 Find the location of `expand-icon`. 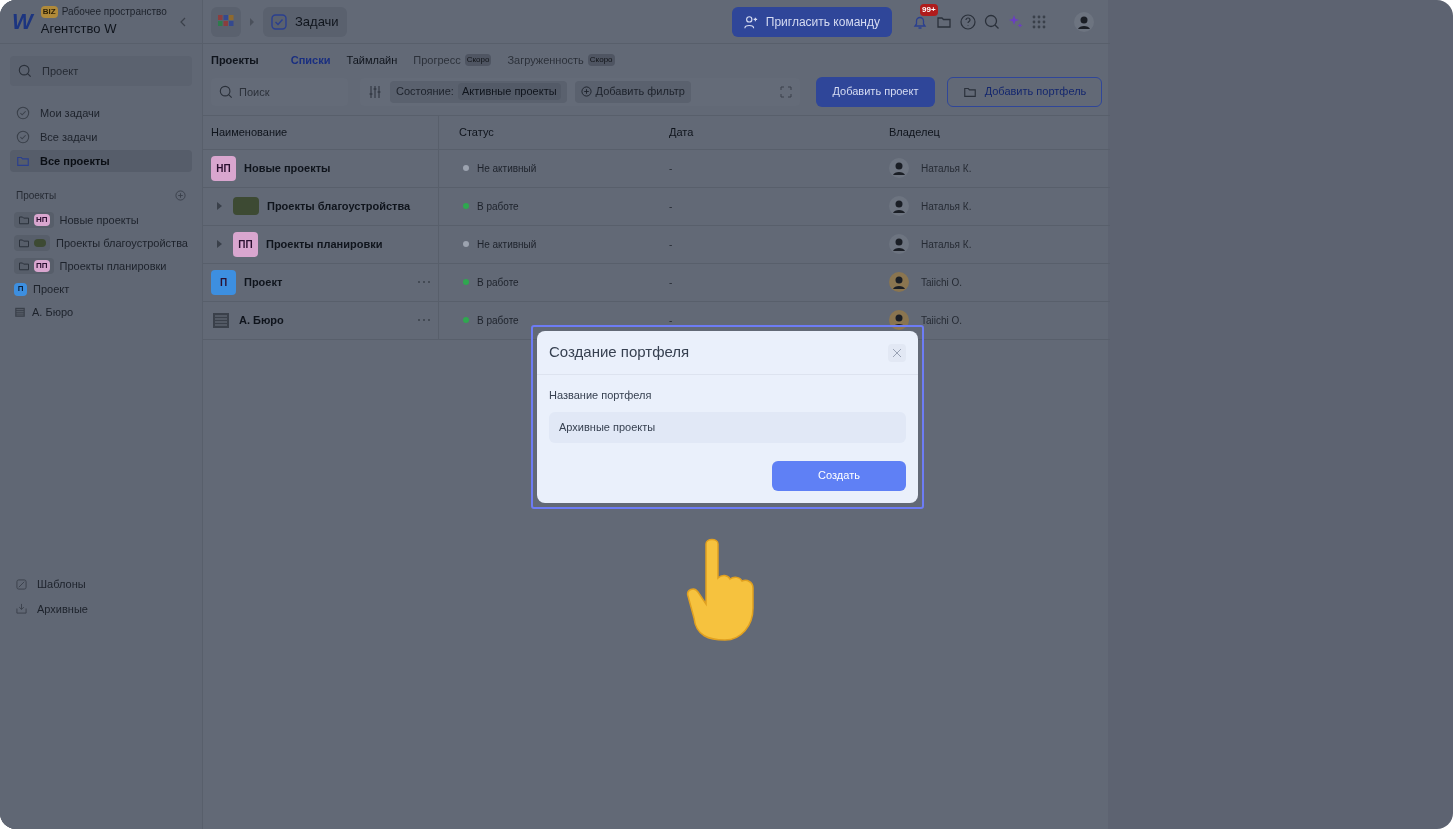

expand-icon is located at coordinates (786, 91).